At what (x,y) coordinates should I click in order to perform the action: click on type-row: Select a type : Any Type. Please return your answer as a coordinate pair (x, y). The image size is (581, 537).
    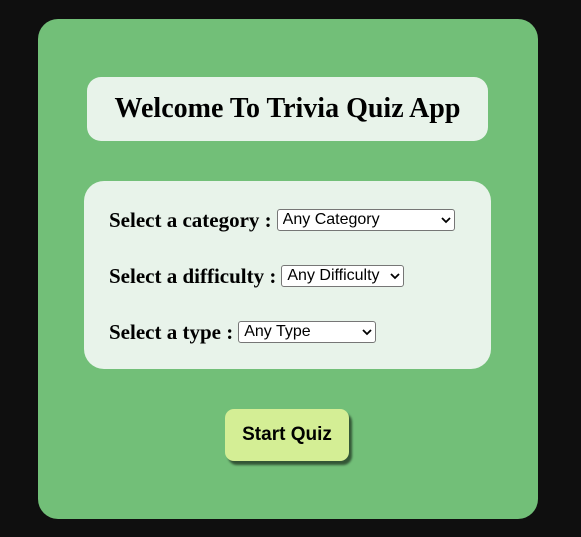
    Looking at the image, I should click on (243, 332).